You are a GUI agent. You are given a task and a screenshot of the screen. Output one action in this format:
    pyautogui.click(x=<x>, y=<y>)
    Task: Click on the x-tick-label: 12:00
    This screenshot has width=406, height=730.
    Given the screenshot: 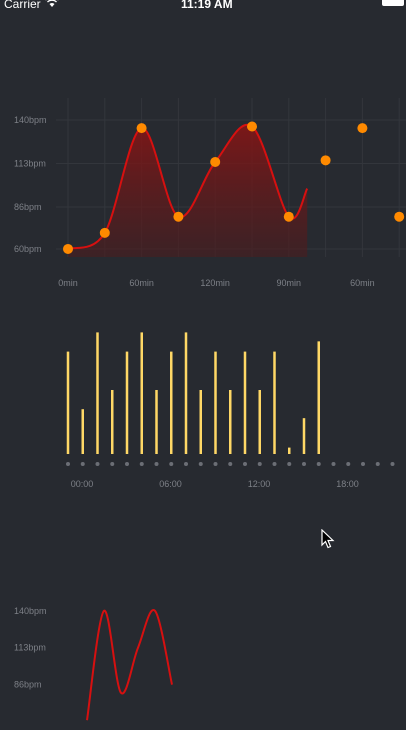 What is the action you would take?
    pyautogui.click(x=259, y=484)
    